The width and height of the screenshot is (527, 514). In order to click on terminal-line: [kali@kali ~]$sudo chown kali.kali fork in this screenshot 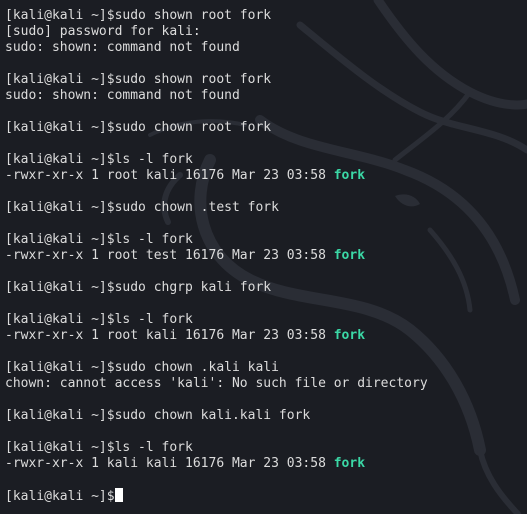, I will do `click(266, 416)`.